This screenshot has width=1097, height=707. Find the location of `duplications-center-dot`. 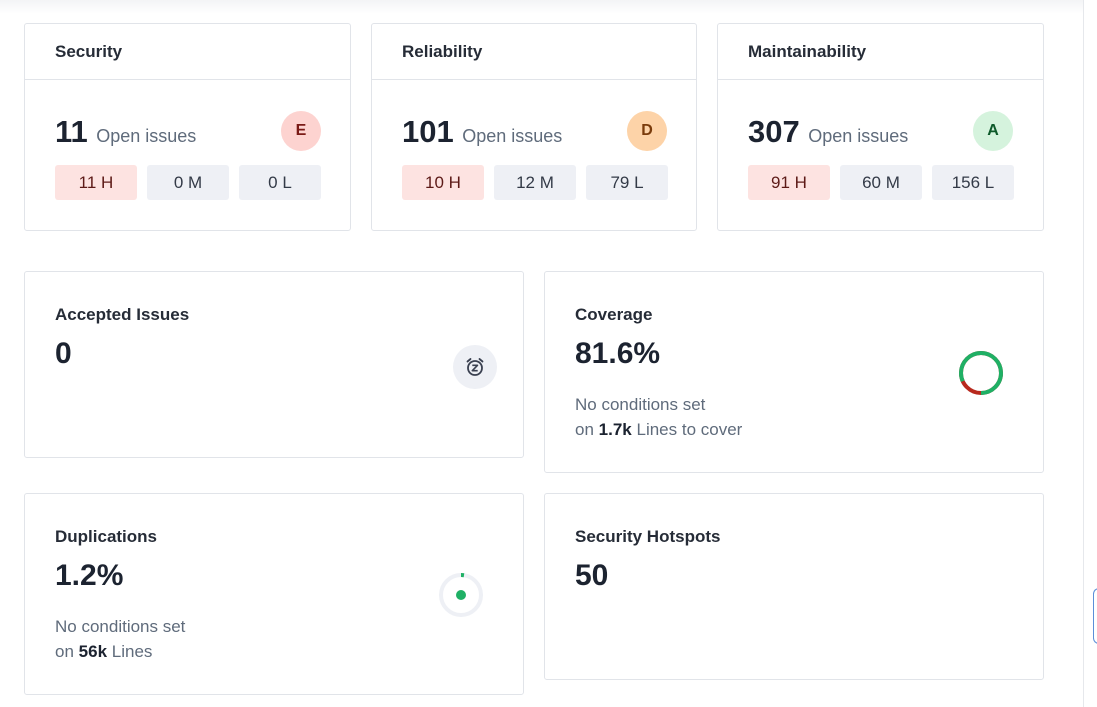

duplications-center-dot is located at coordinates (461, 595).